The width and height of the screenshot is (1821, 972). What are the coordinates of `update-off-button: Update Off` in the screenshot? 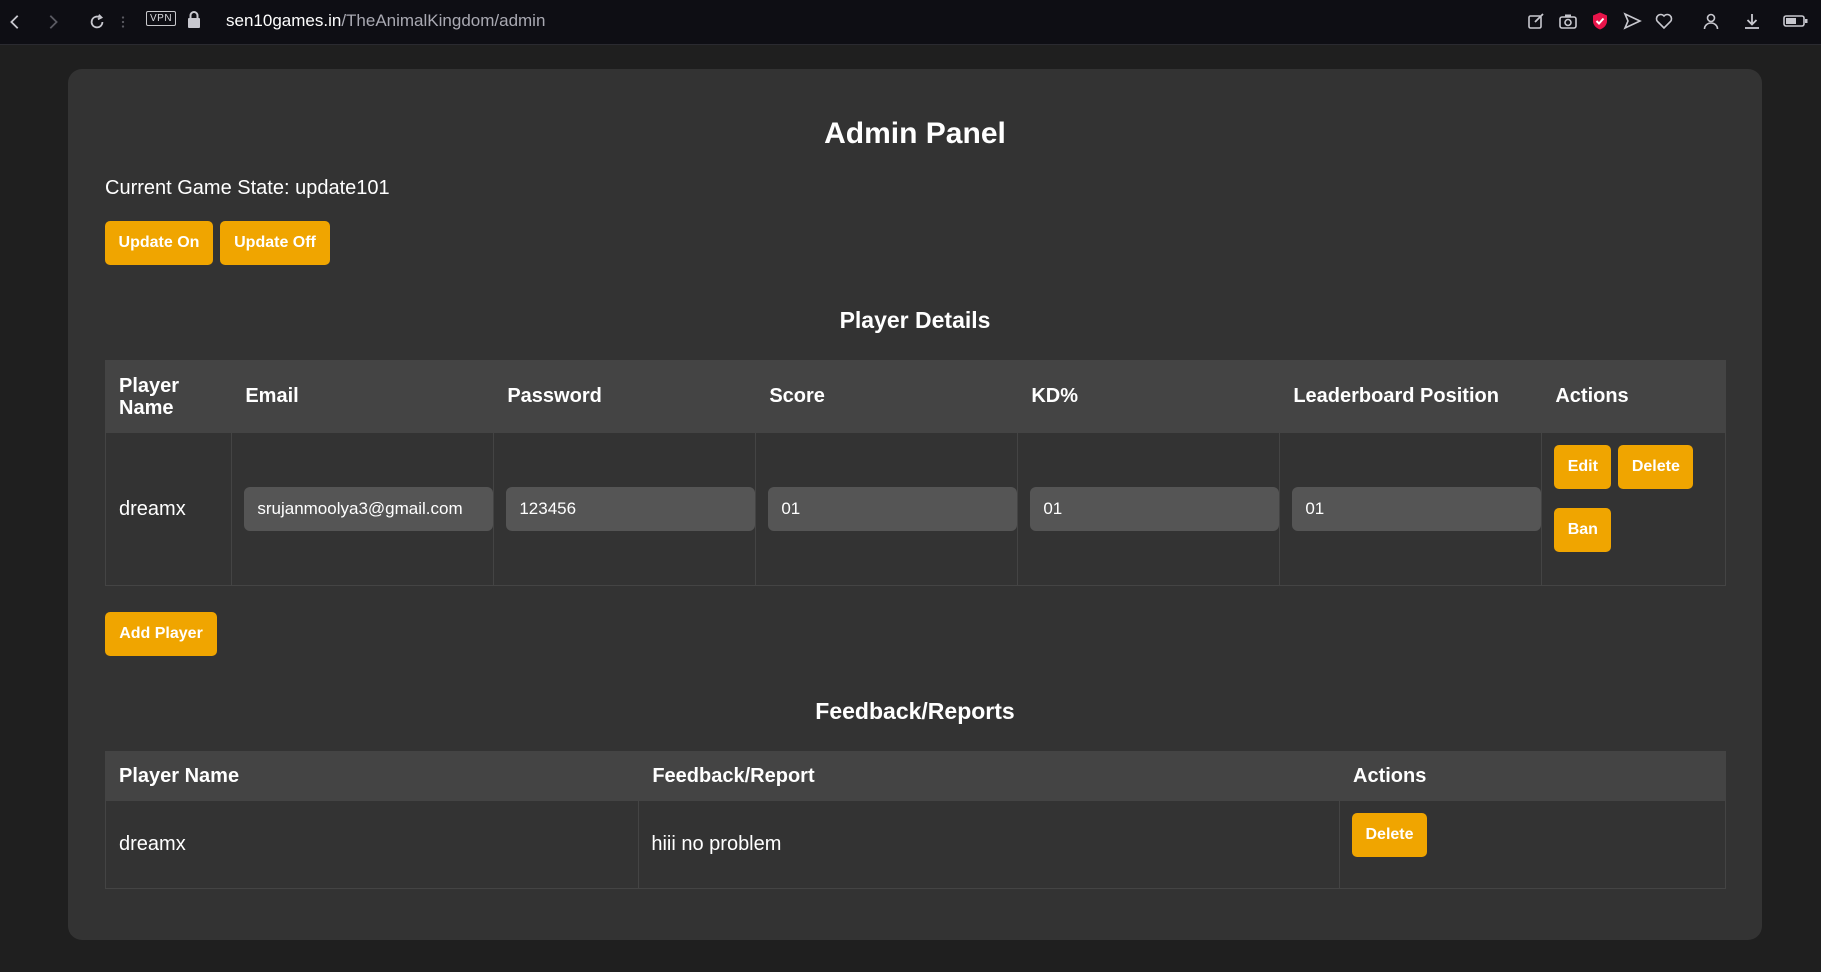 It's located at (275, 243).